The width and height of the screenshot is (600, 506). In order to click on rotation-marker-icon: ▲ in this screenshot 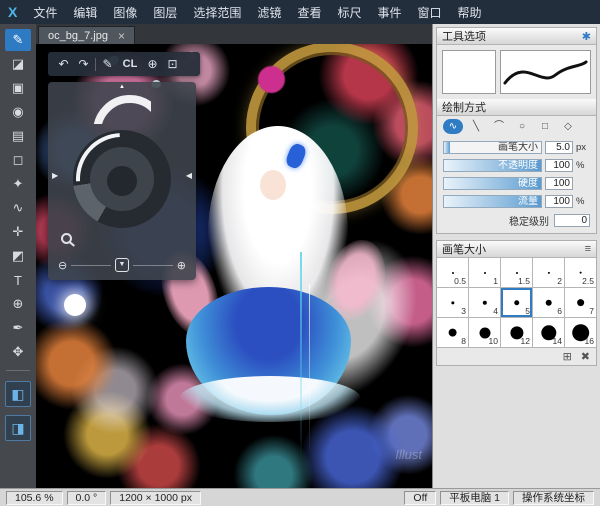, I will do `click(122, 87)`.